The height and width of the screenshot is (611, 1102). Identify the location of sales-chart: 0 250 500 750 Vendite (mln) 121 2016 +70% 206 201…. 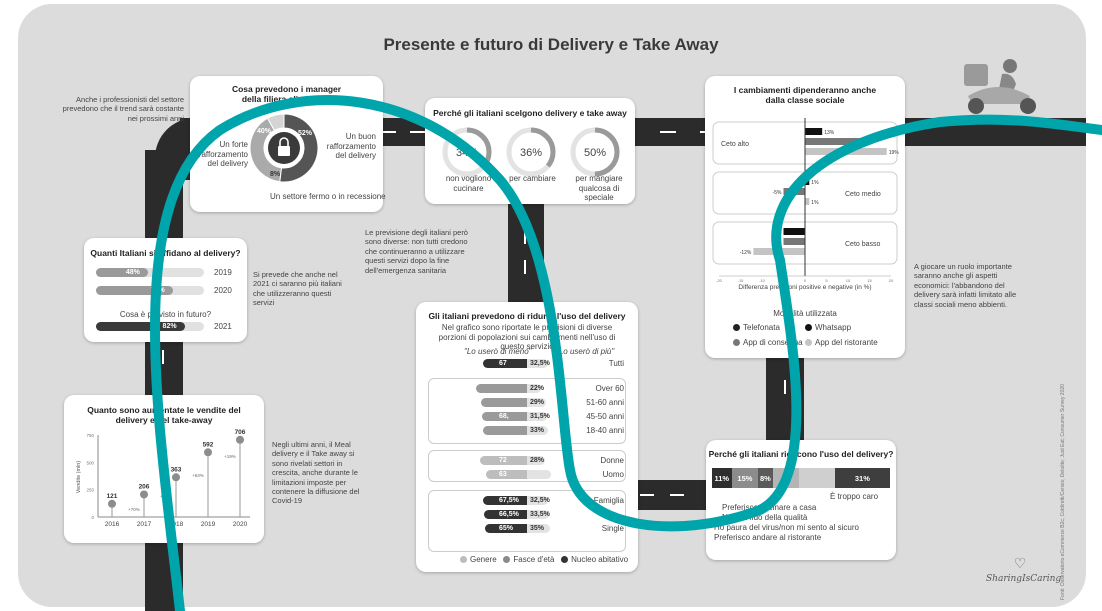
(163, 478).